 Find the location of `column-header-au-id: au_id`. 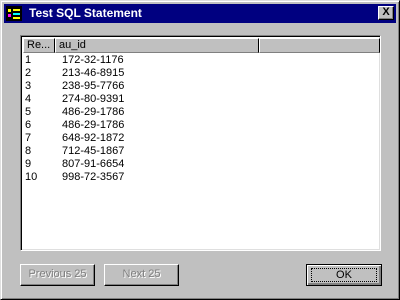

column-header-au-id: au_id is located at coordinates (157, 45).